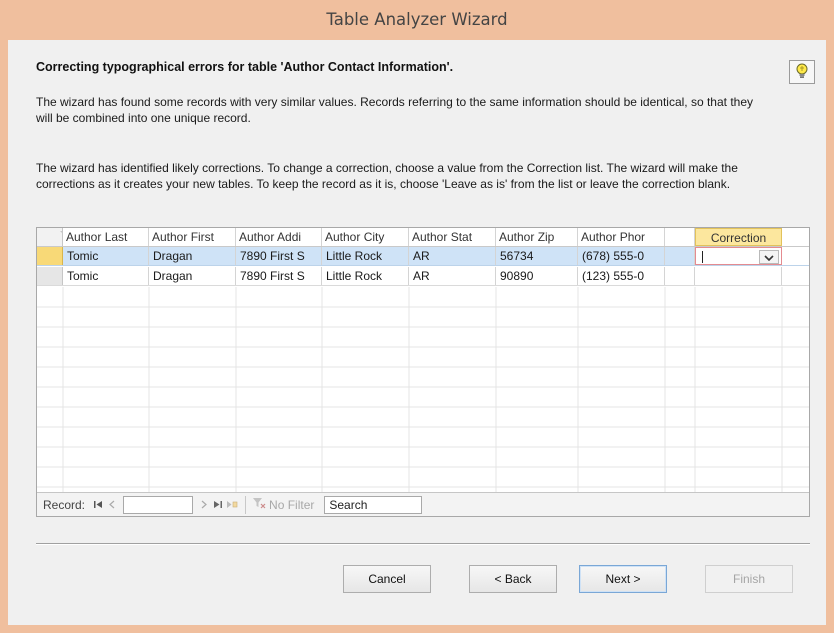 The height and width of the screenshot is (633, 834). I want to click on no-filter-button: No Filter, so click(283, 504).